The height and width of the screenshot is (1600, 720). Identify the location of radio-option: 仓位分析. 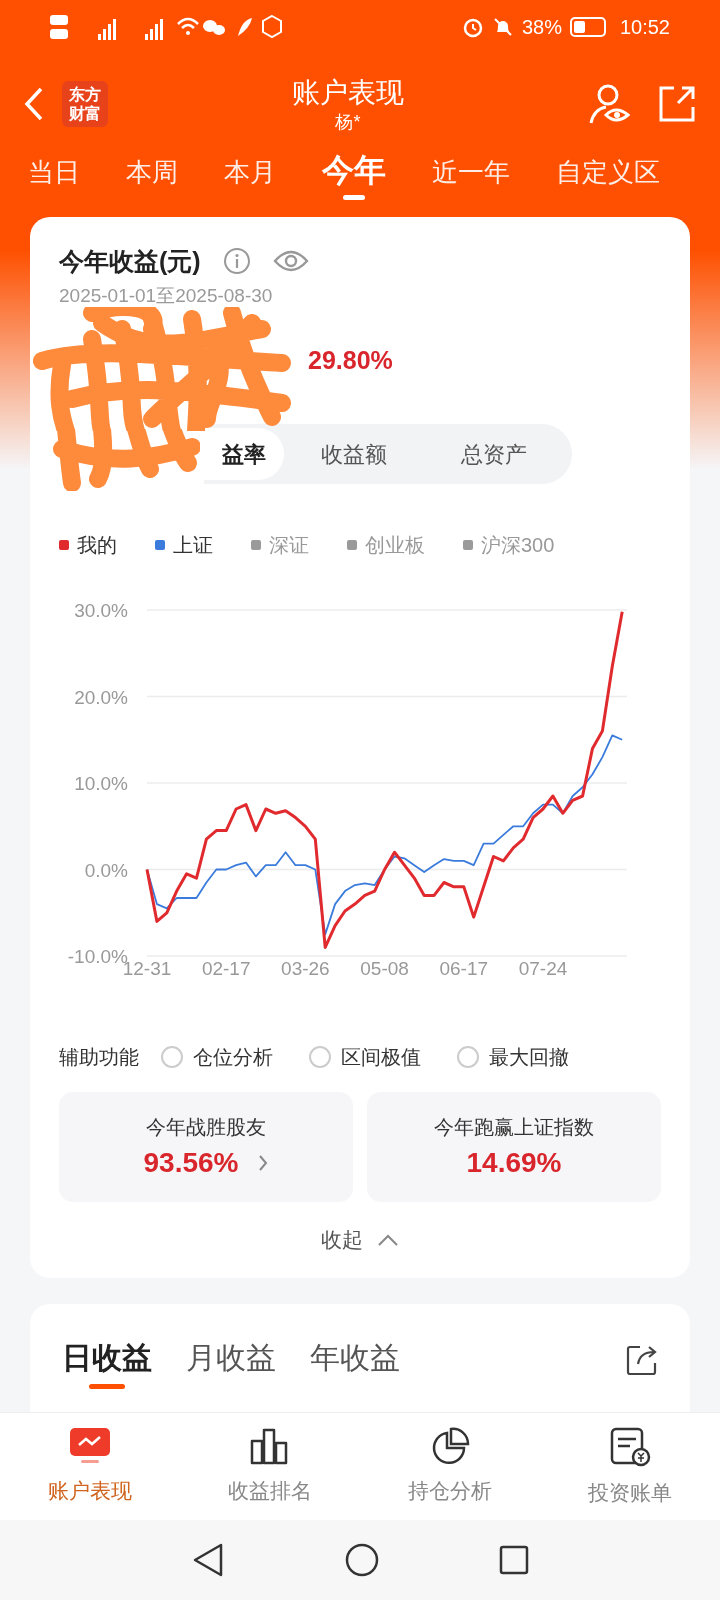
(217, 1057).